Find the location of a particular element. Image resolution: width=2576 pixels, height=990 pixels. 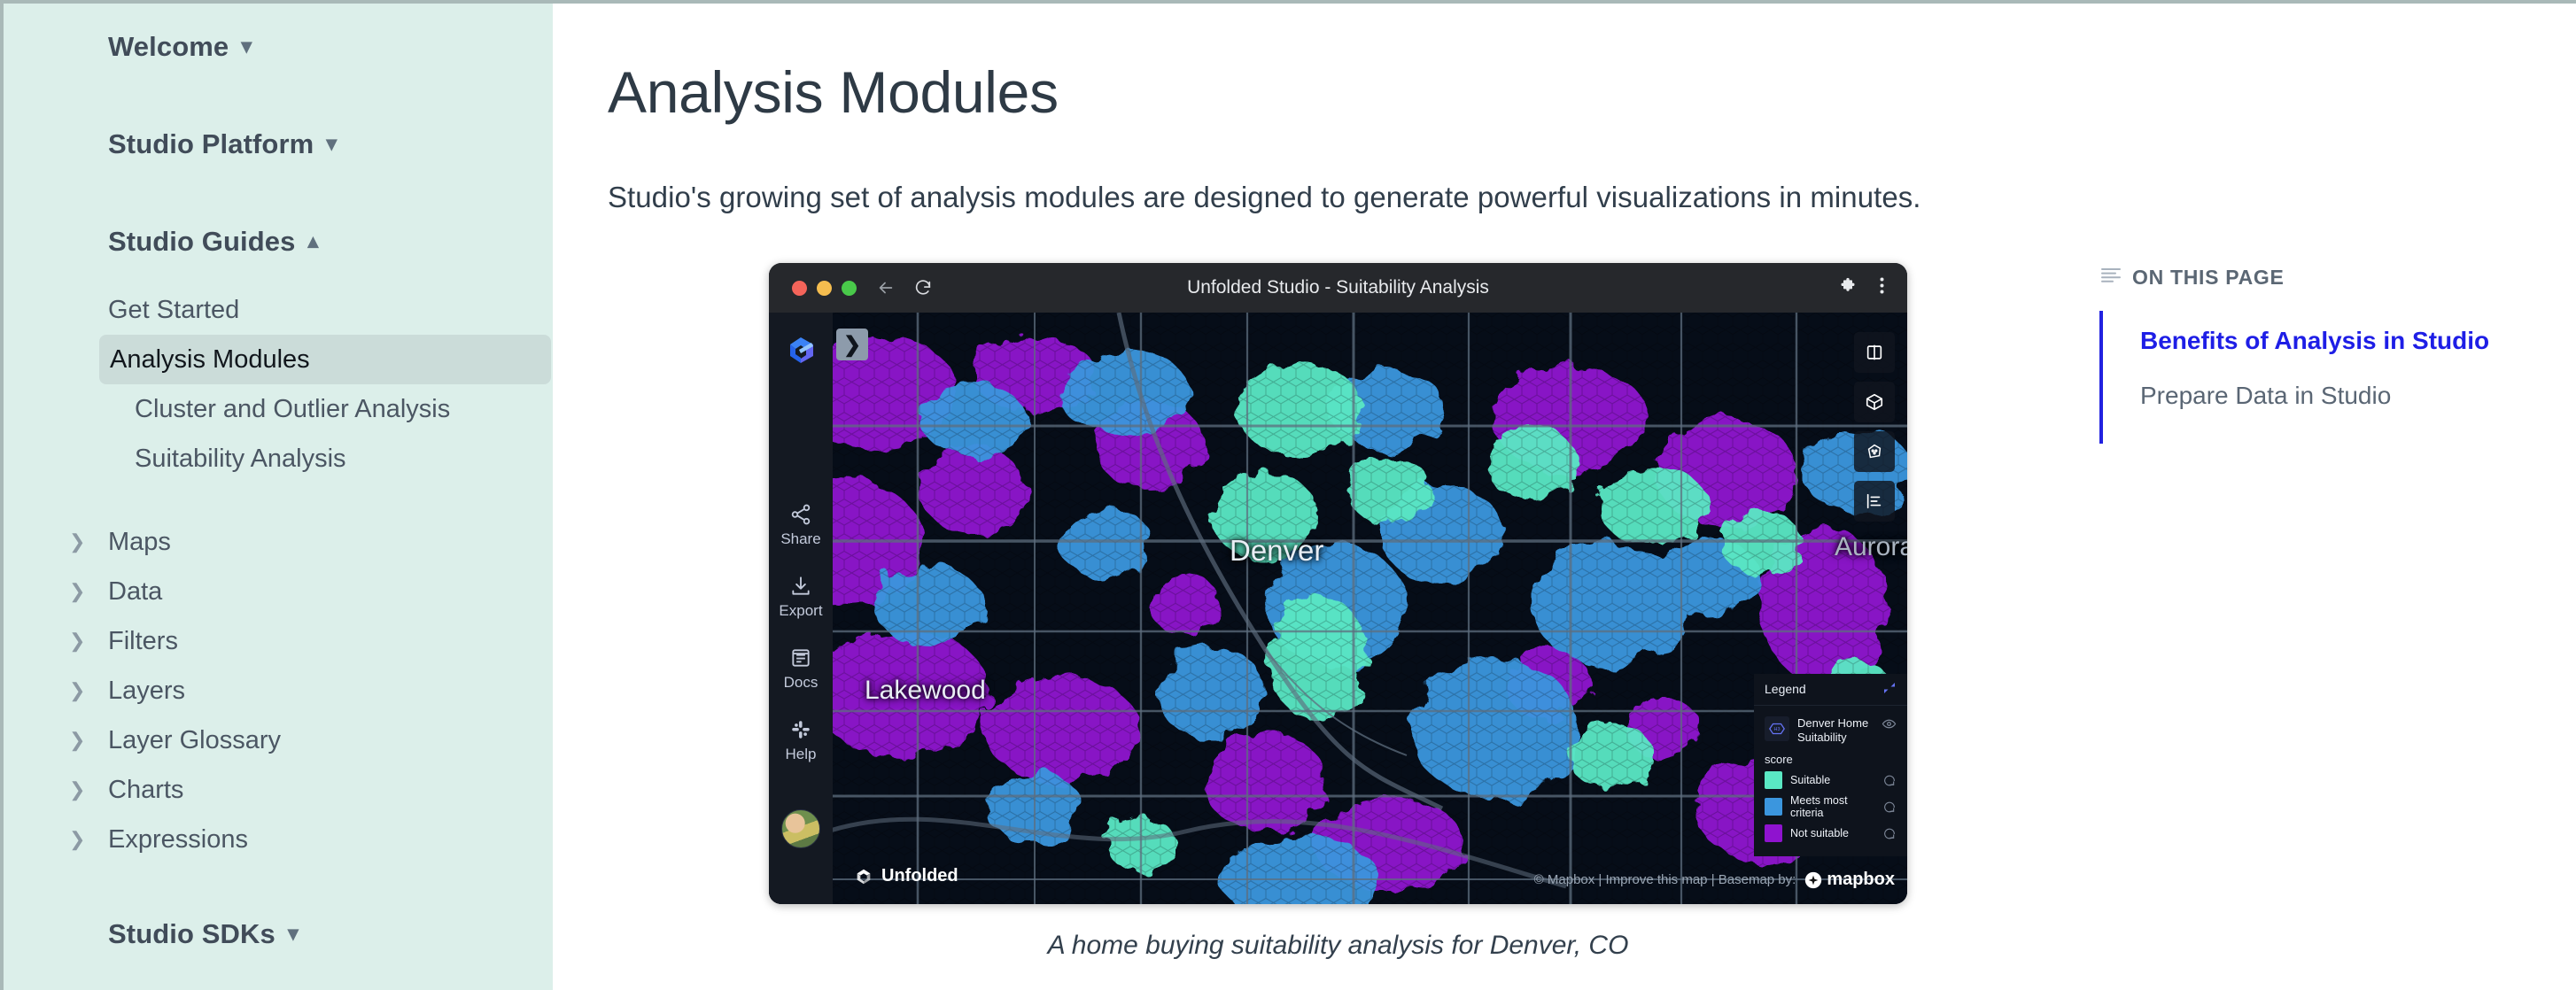

sidebar-group-studio-sdks: Studio SDKs ▾ is located at coordinates (278, 934).